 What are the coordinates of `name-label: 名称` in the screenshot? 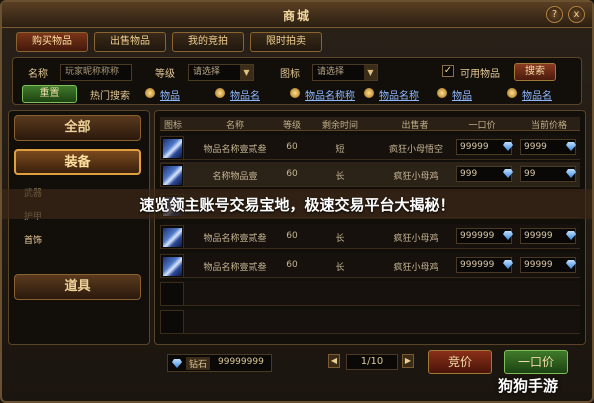 It's located at (38, 74).